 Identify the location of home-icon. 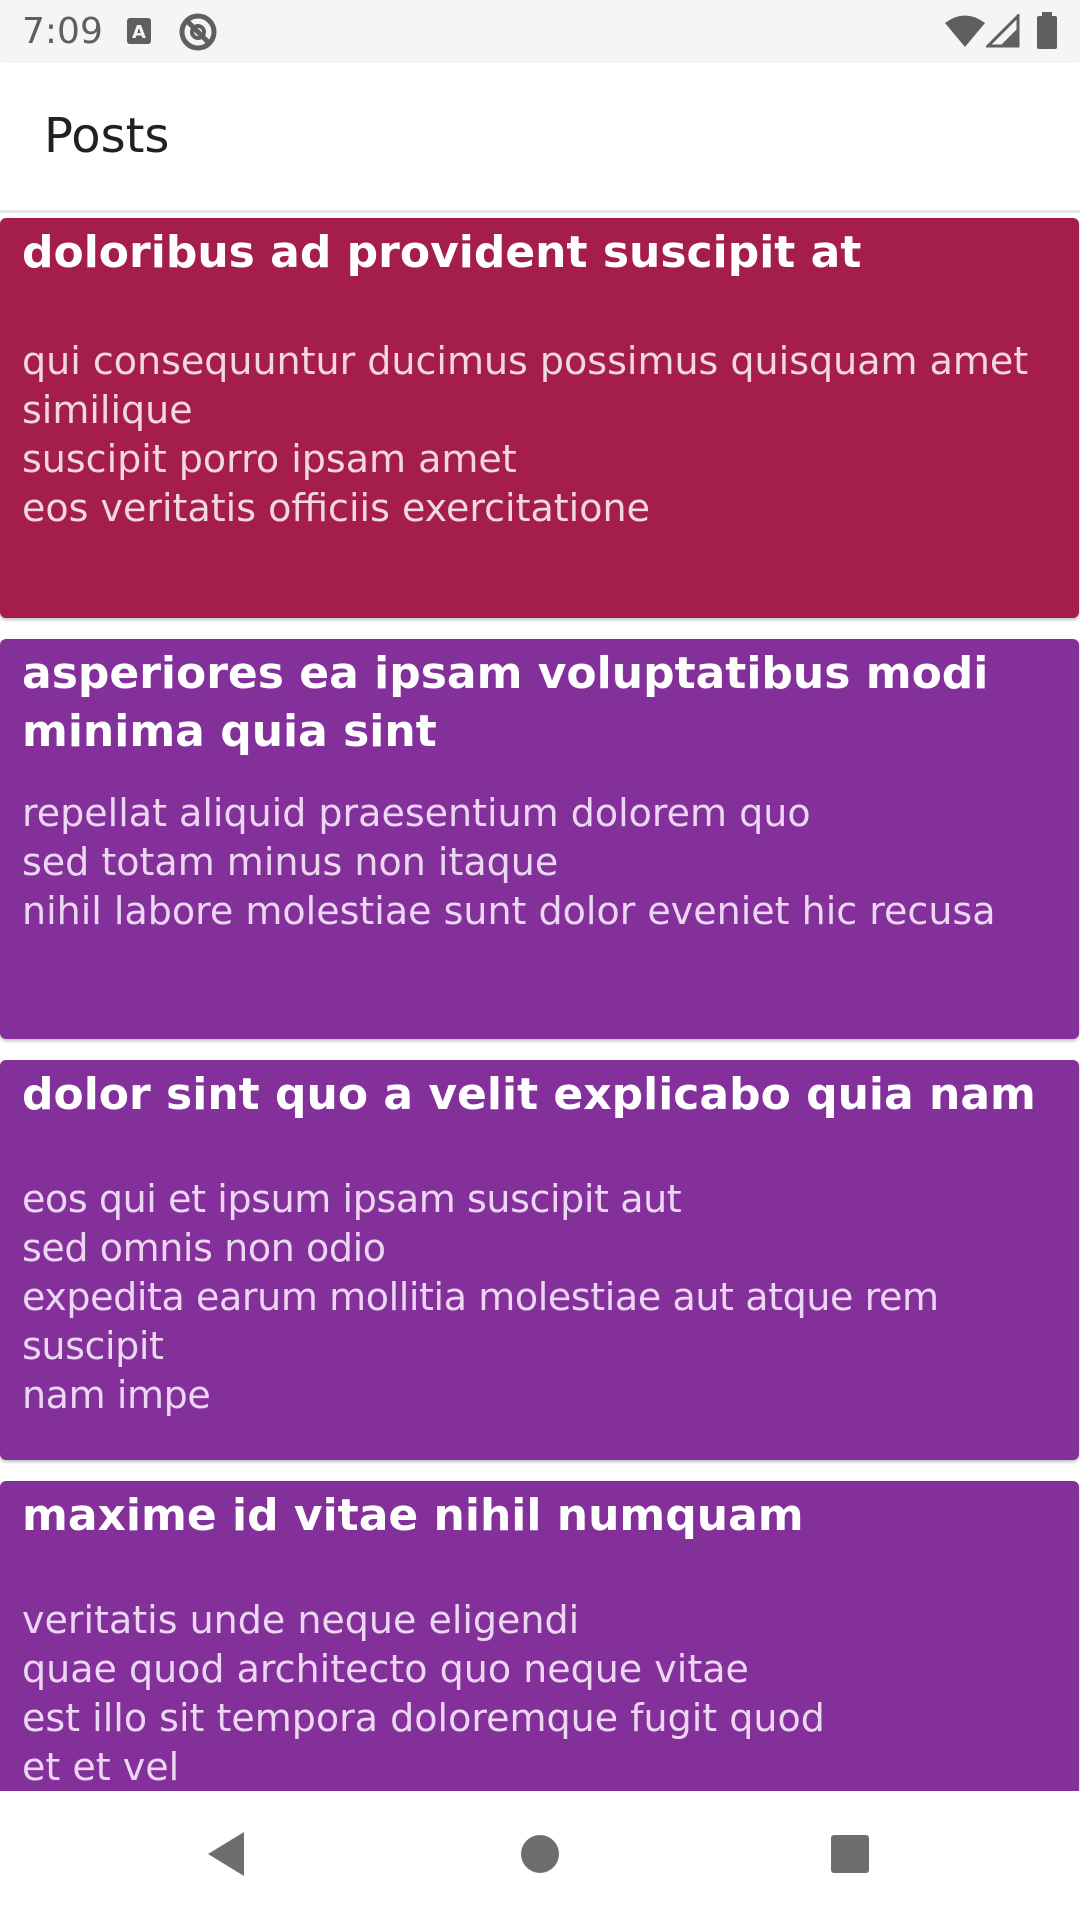
(540, 1856).